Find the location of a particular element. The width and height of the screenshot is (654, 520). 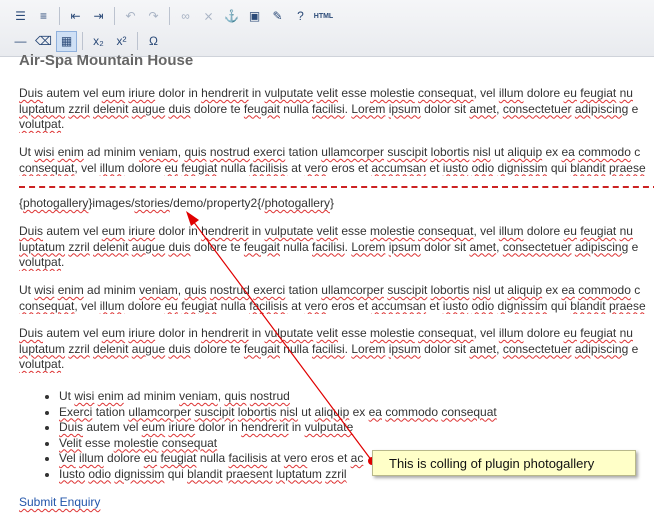

redo-icon: ↷ is located at coordinates (153, 16).